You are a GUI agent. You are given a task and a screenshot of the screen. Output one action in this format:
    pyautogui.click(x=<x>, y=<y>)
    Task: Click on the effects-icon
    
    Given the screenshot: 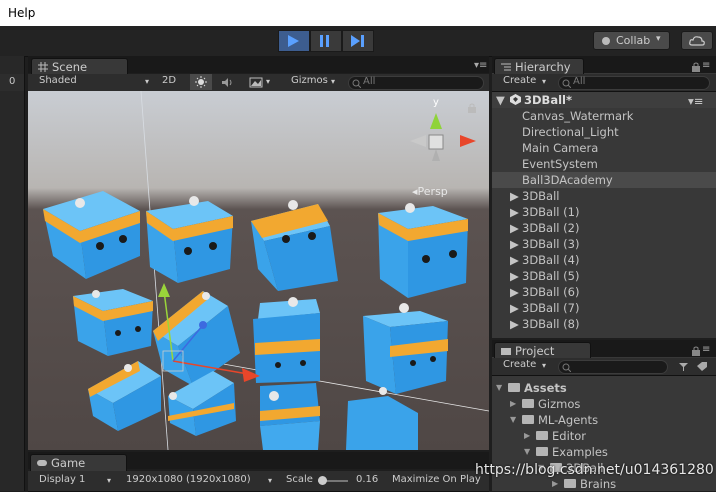 What is the action you would take?
    pyautogui.click(x=256, y=82)
    